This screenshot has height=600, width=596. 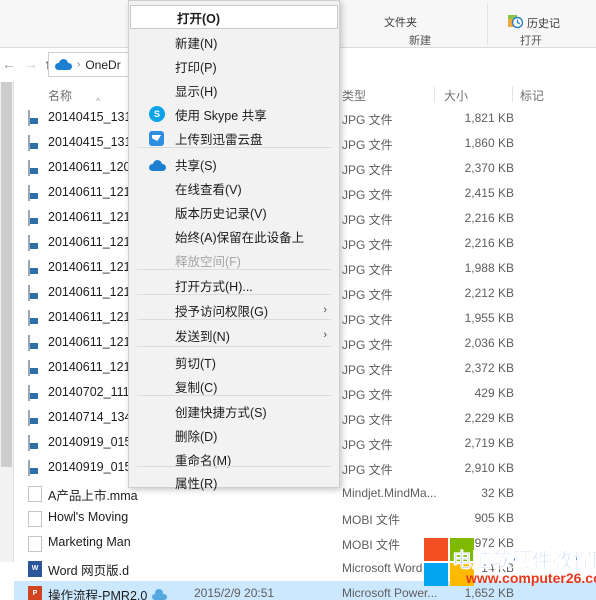 What do you see at coordinates (199, 18) in the screenshot?
I see `context-menu-item-label: 打开(O)` at bounding box center [199, 18].